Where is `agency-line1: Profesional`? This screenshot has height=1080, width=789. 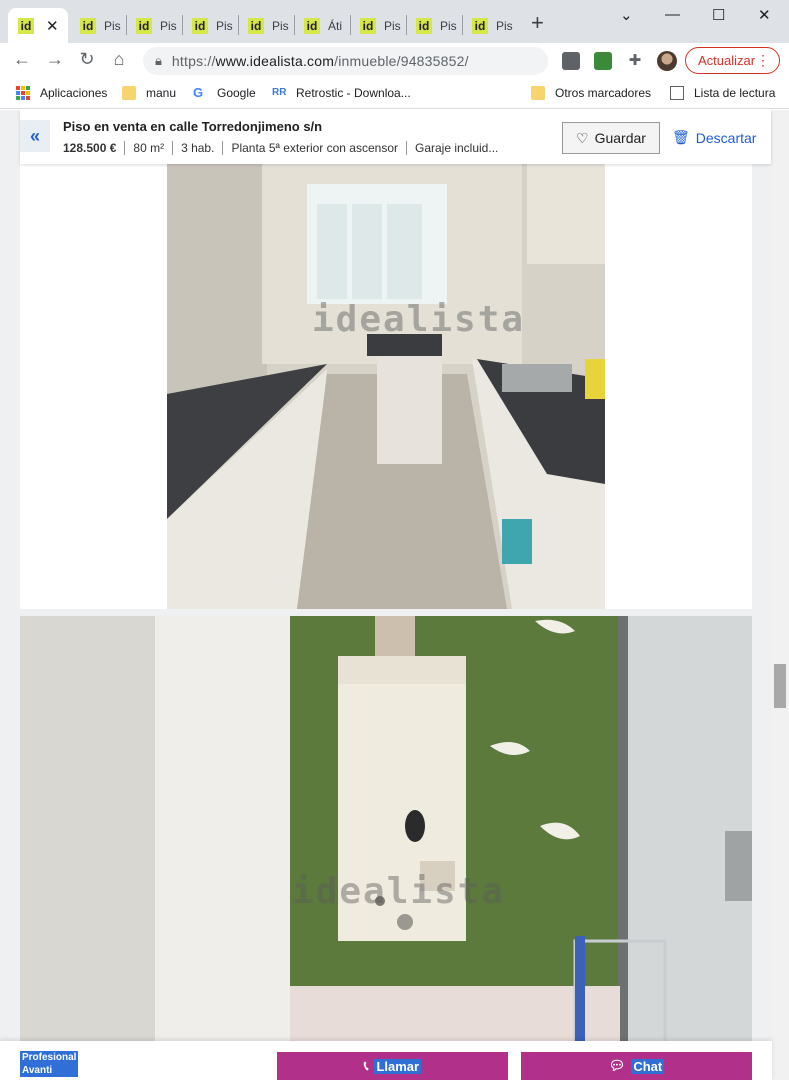 agency-line1: Profesional is located at coordinates (49, 1057).